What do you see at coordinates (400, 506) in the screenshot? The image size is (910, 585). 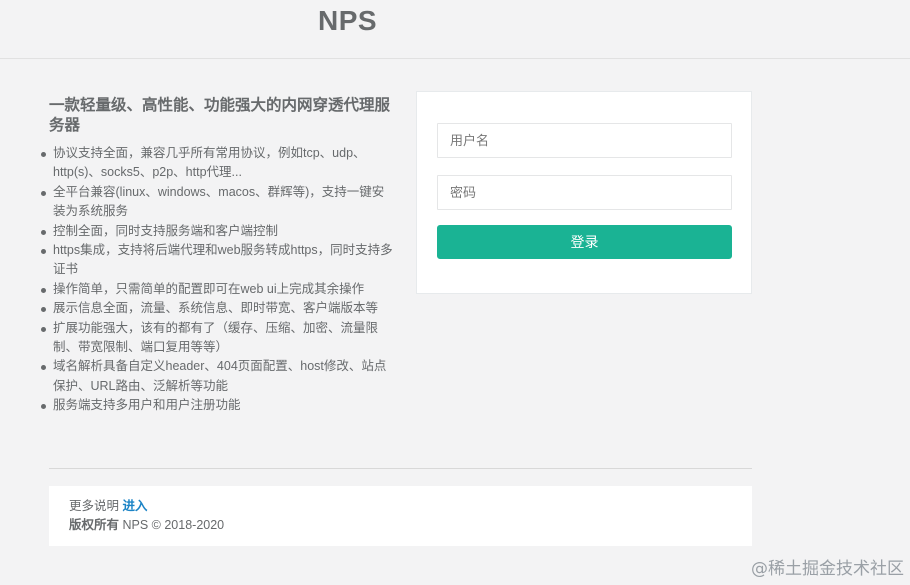 I see `footer-more-row: 更多说明 进入` at bounding box center [400, 506].